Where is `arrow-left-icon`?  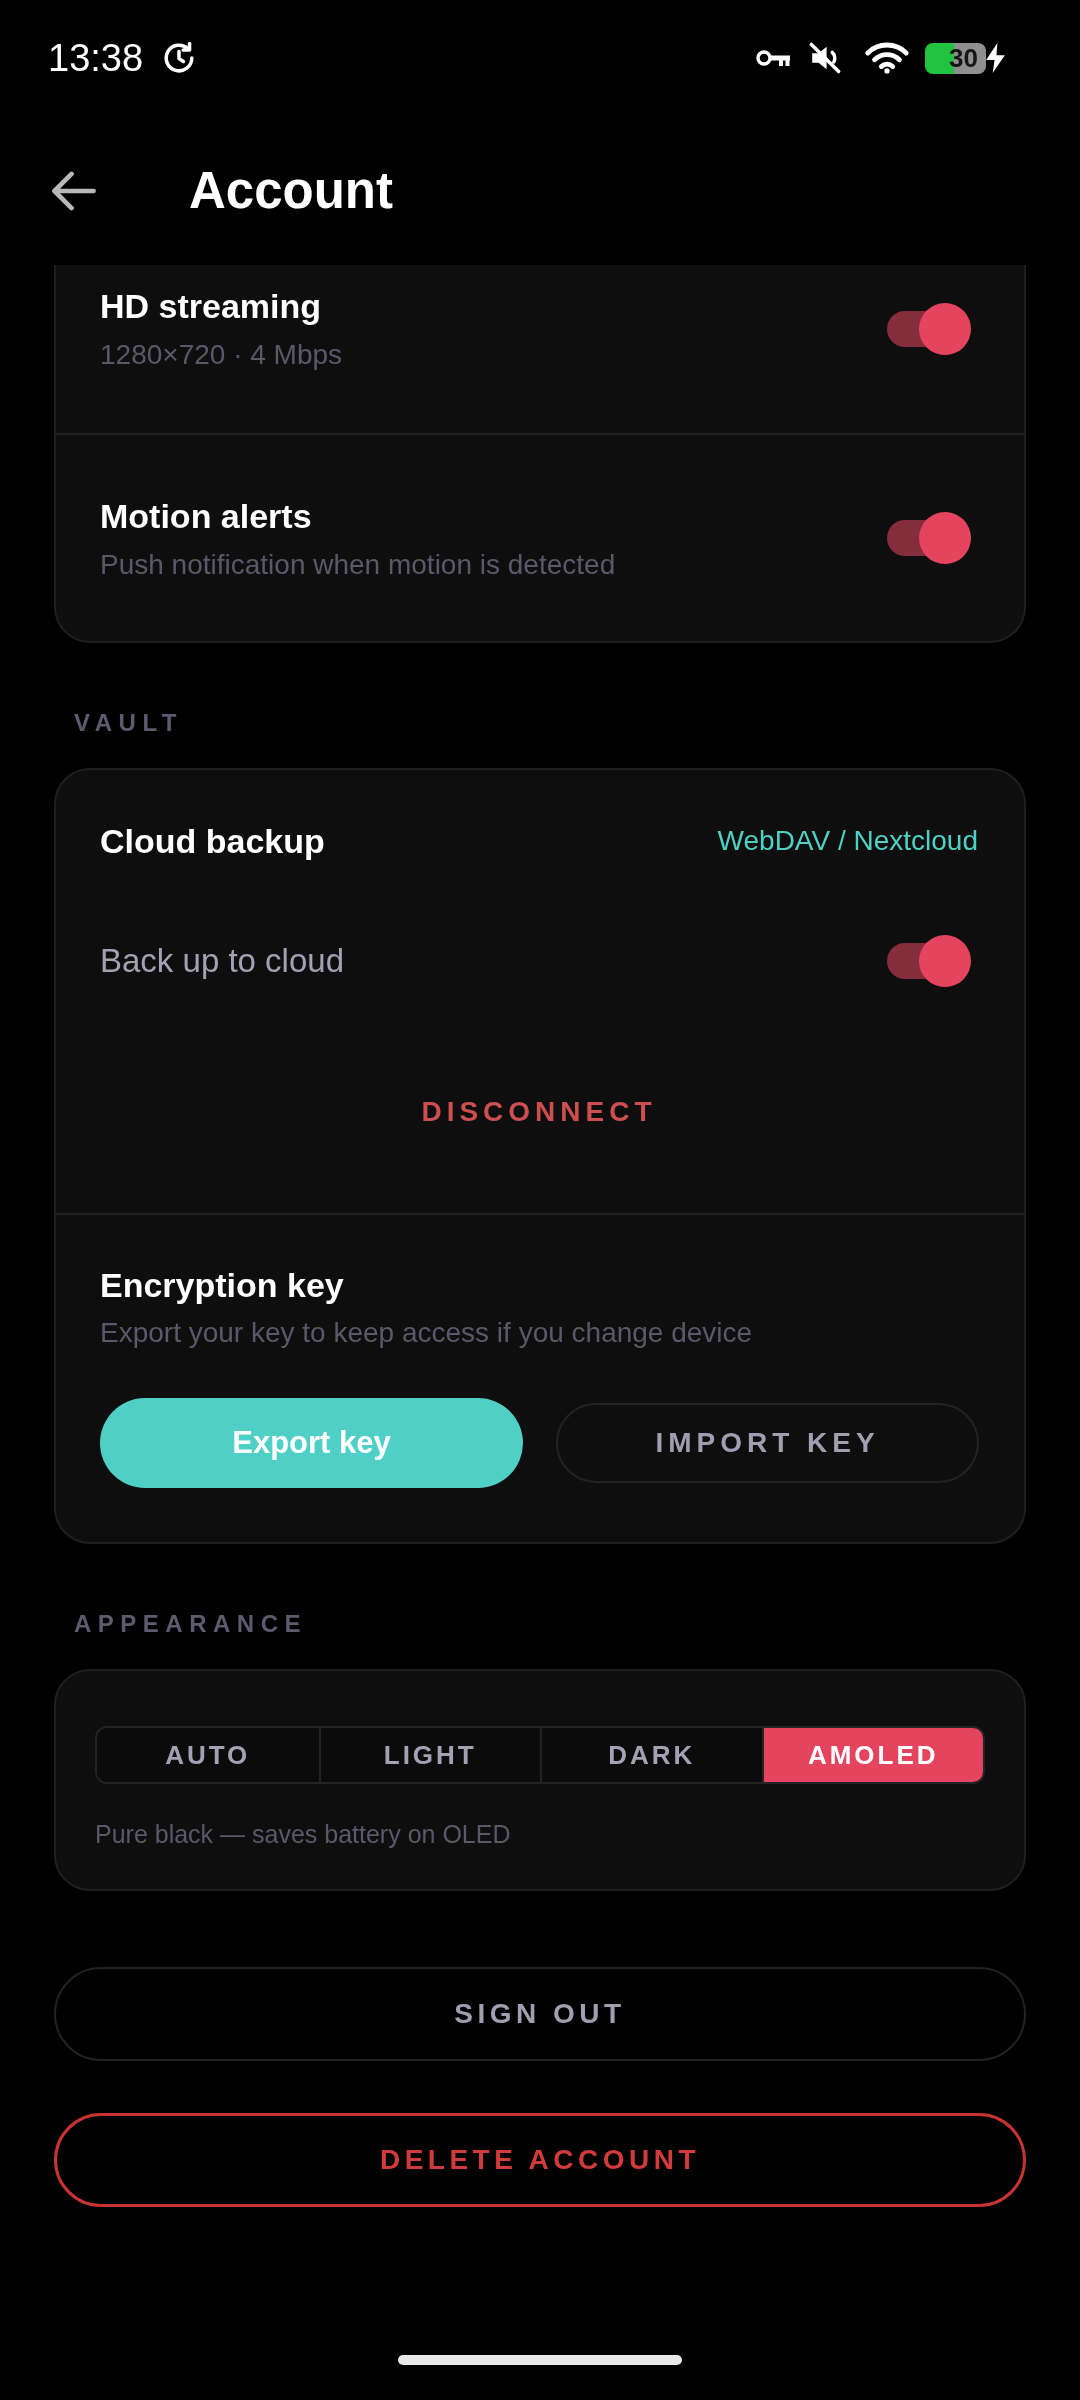 arrow-left-icon is located at coordinates (74, 190).